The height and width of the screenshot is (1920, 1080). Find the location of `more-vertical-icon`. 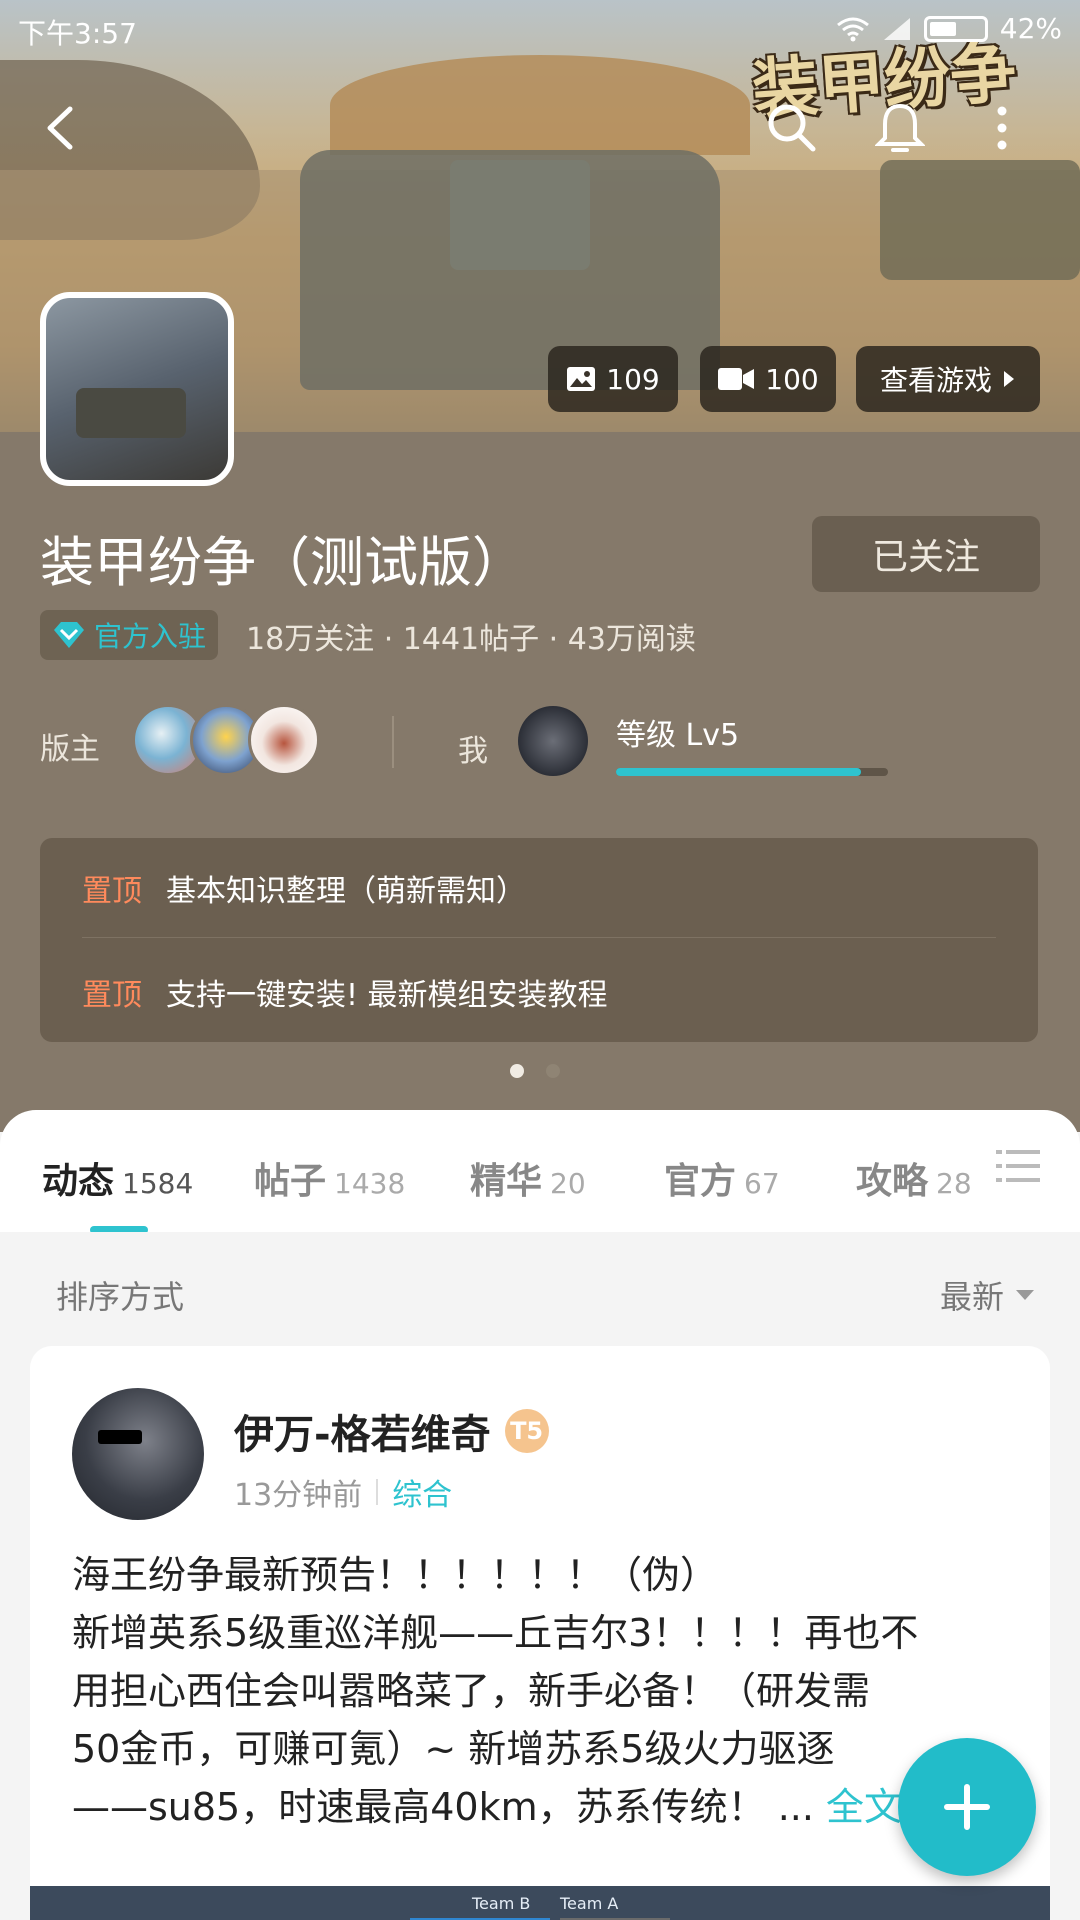

more-vertical-icon is located at coordinates (1002, 128).